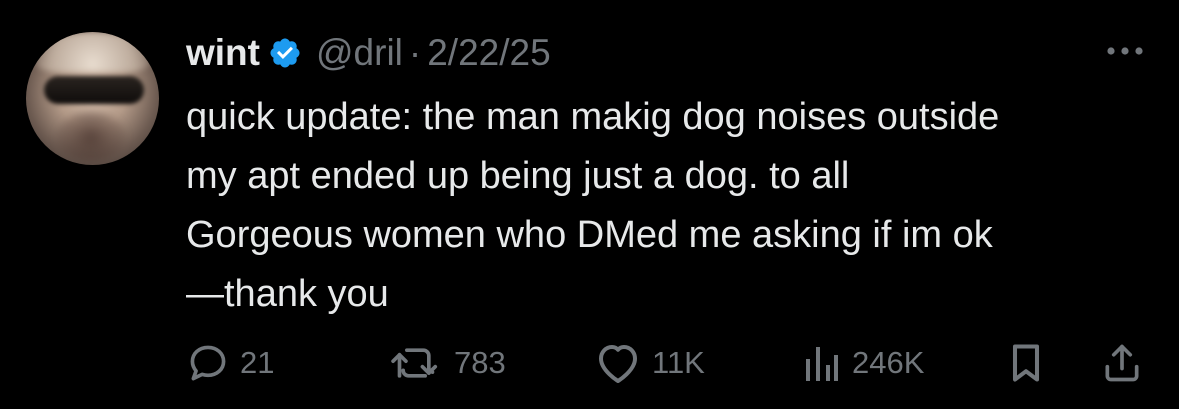  Describe the element at coordinates (92, 52) in the screenshot. I see `avatar-hair` at that location.